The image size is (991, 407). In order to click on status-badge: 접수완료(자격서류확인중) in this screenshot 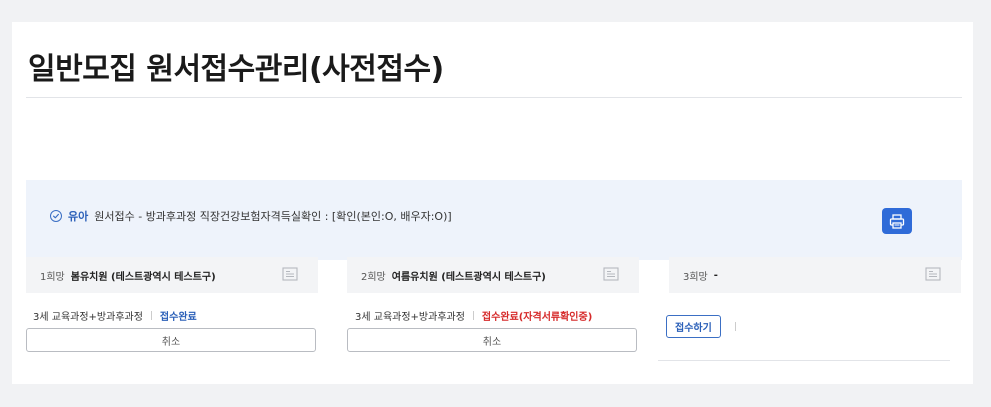, I will do `click(537, 317)`.